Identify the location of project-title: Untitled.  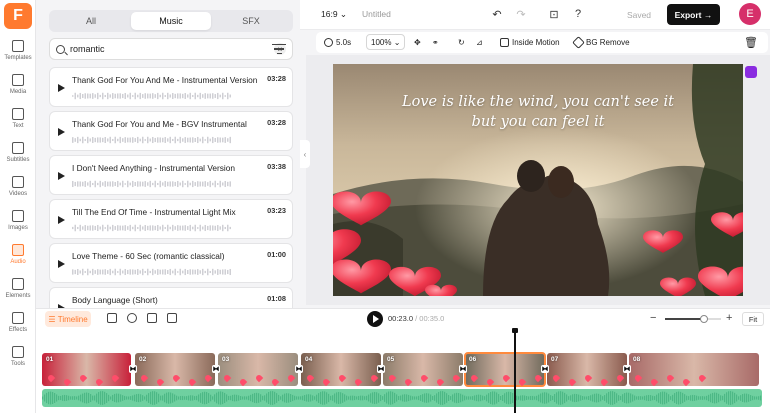
(376, 14).